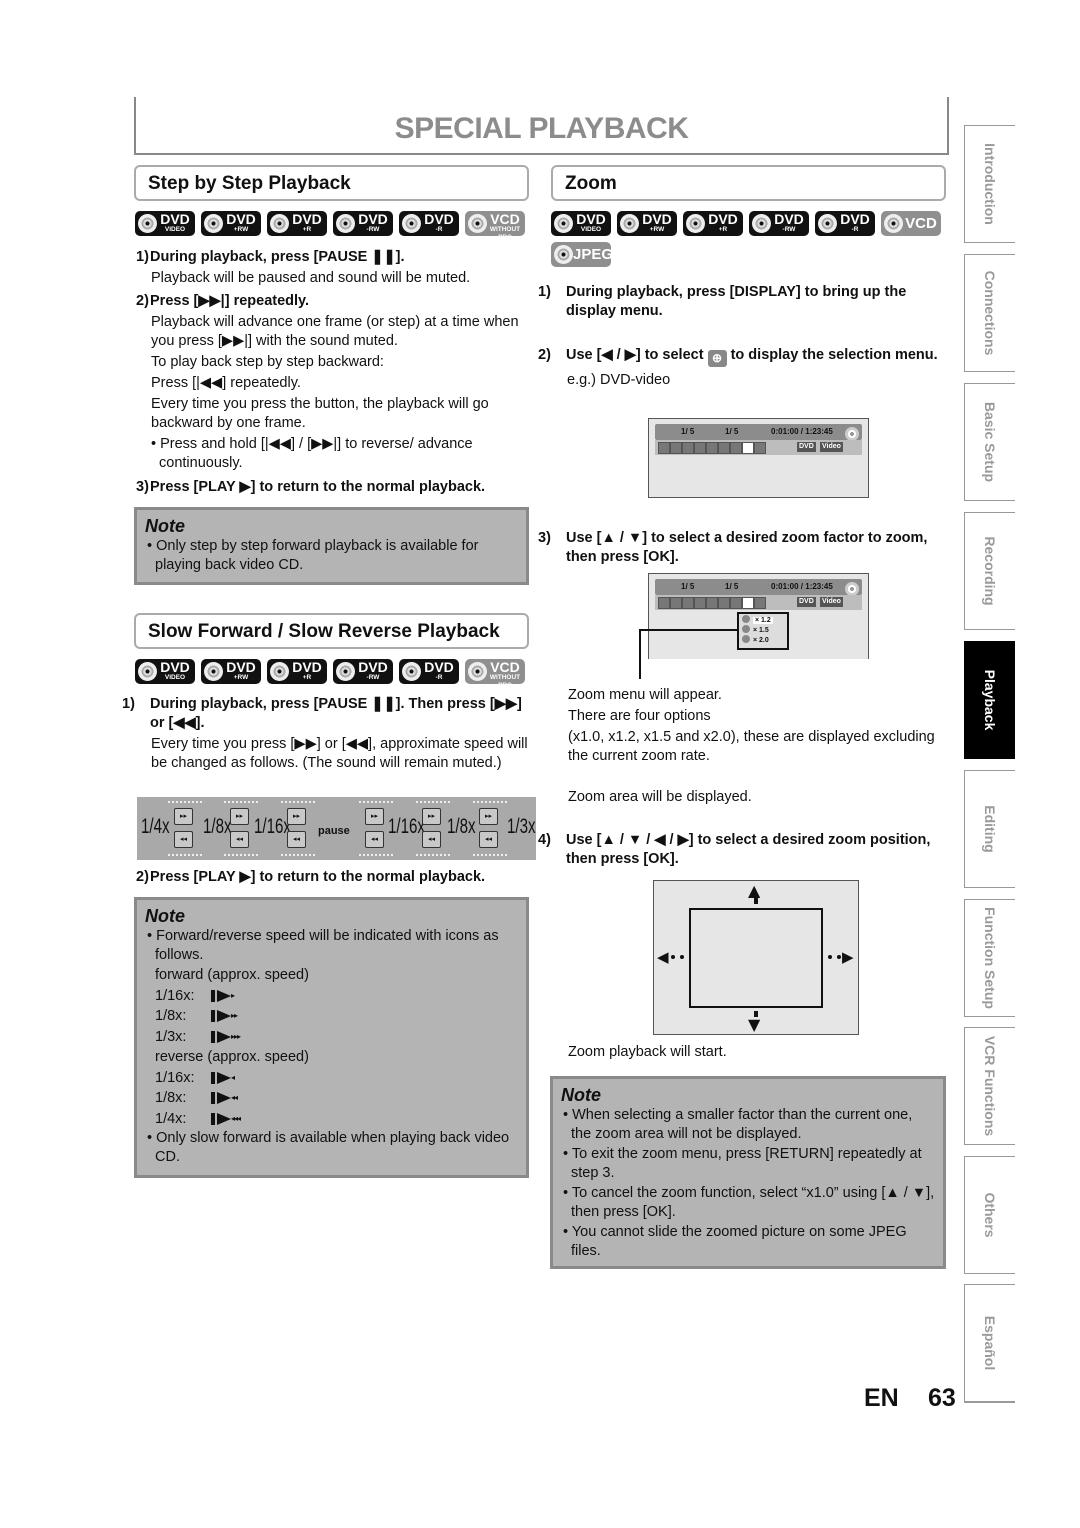 The width and height of the screenshot is (1080, 1528). Describe the element at coordinates (581, 254) in the screenshot. I see `disc-badge-jpeg: JPEG` at that location.